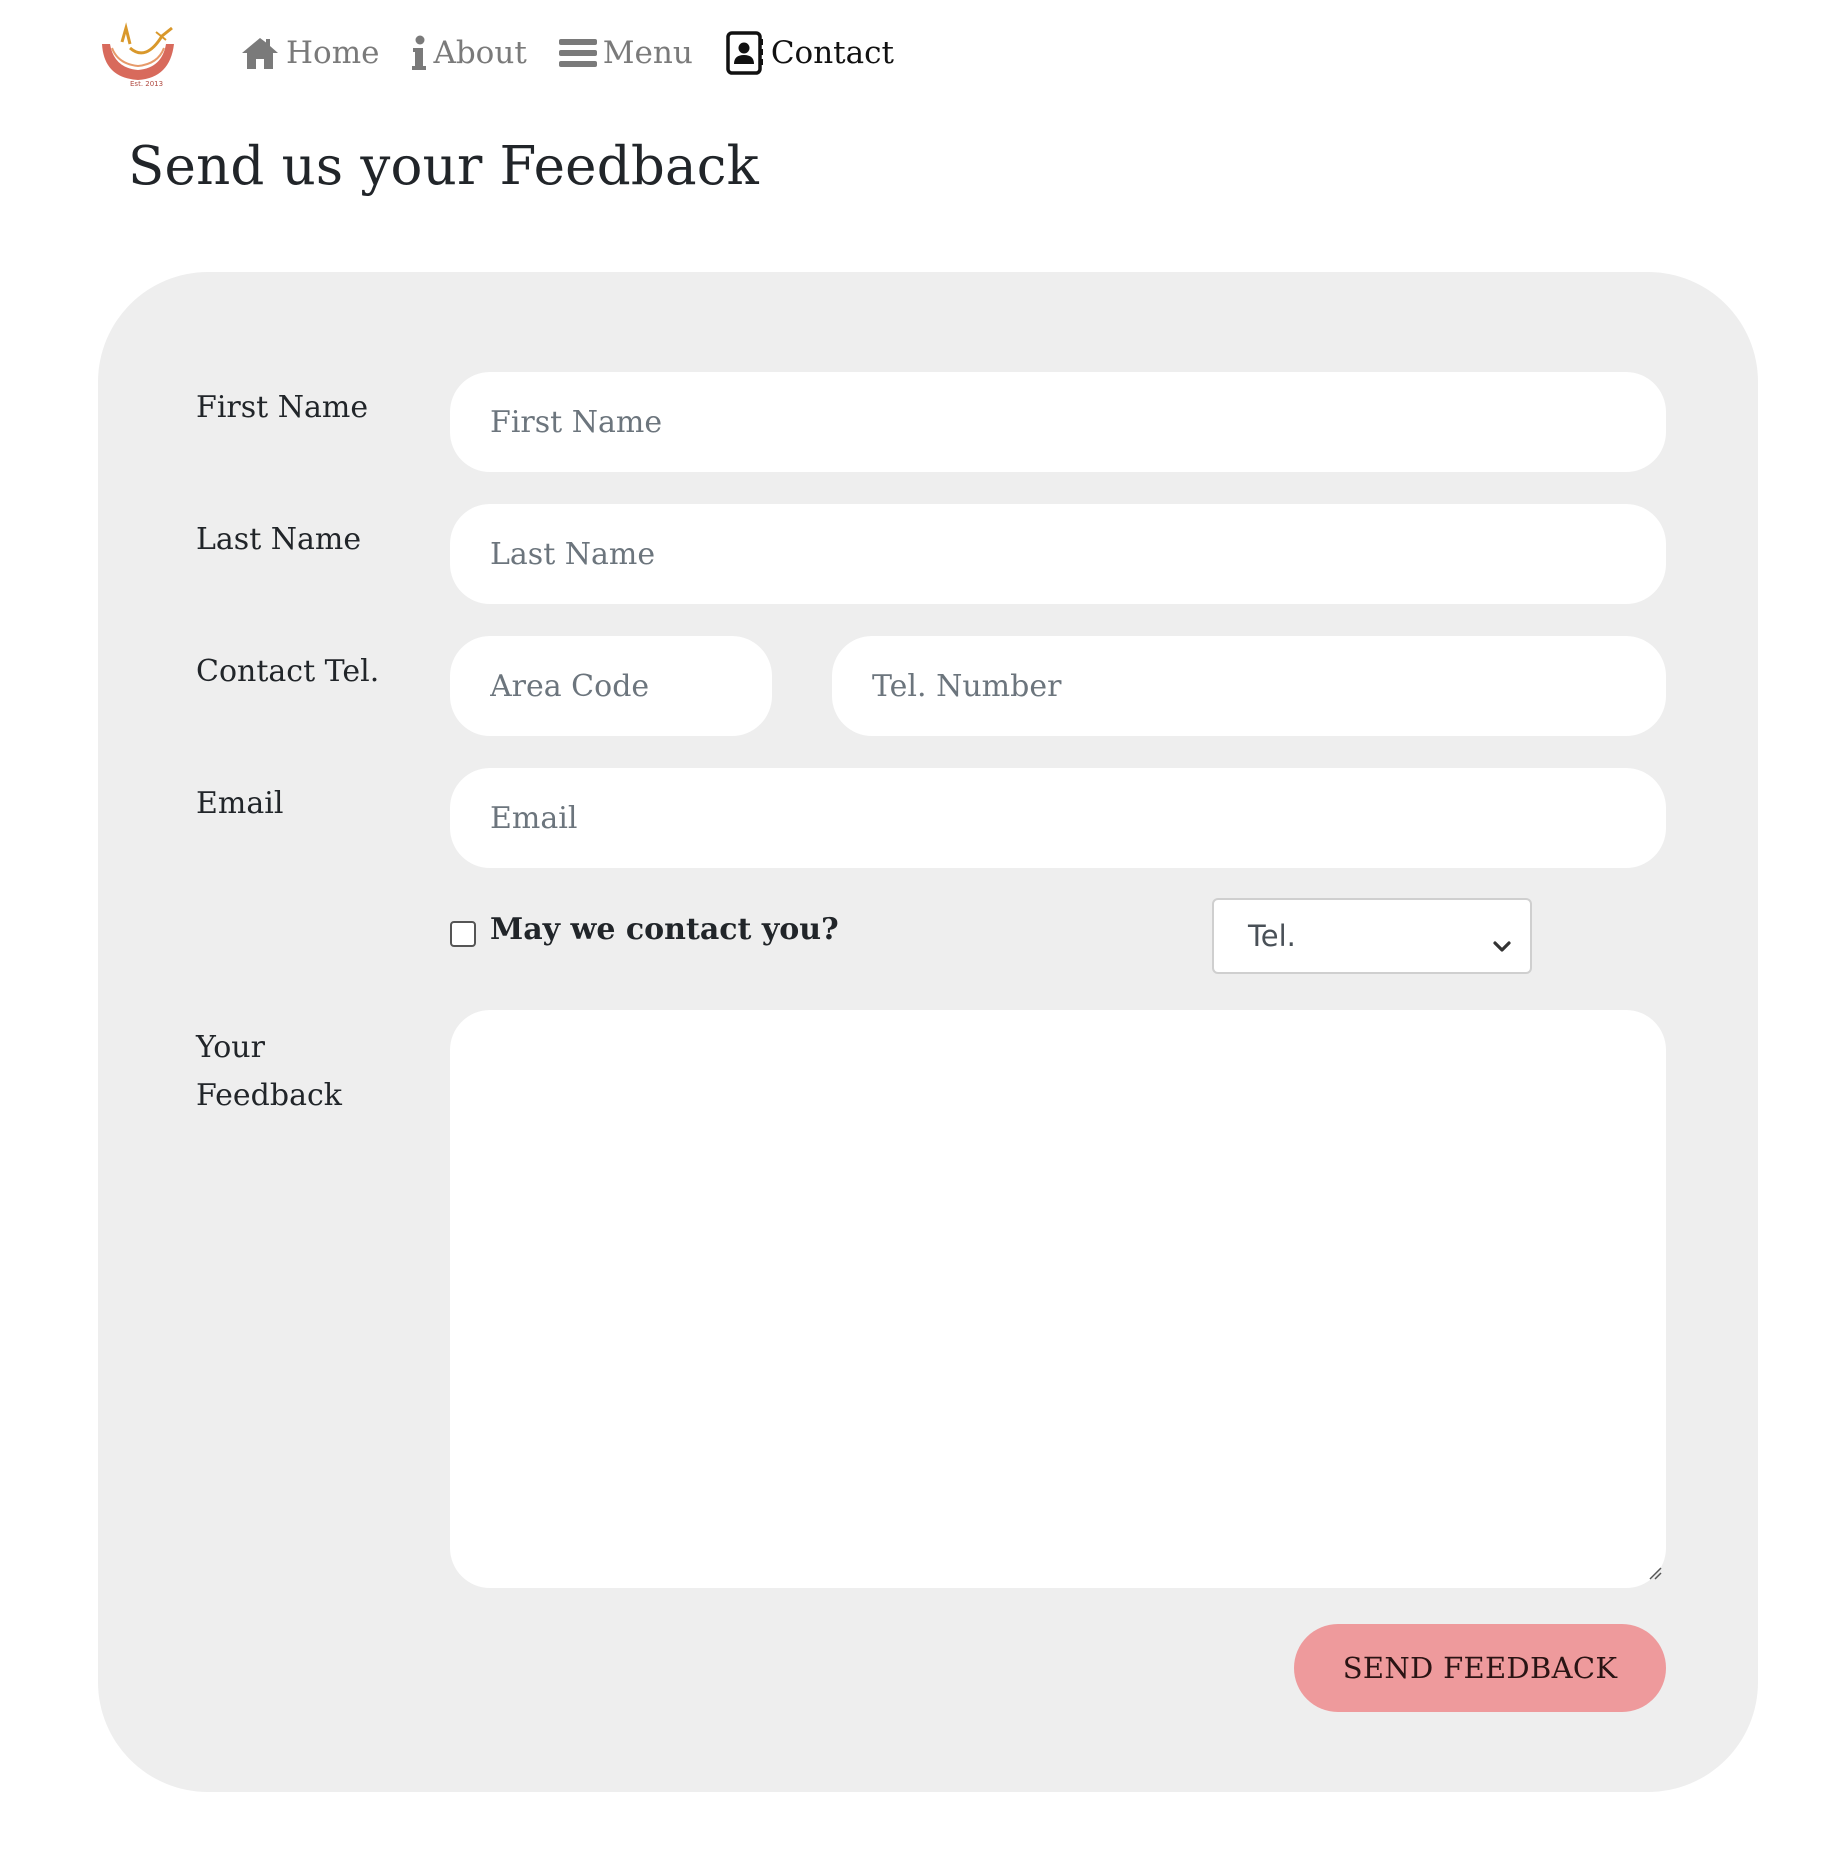  Describe the element at coordinates (240, 803) in the screenshot. I see `email-label: Email` at that location.